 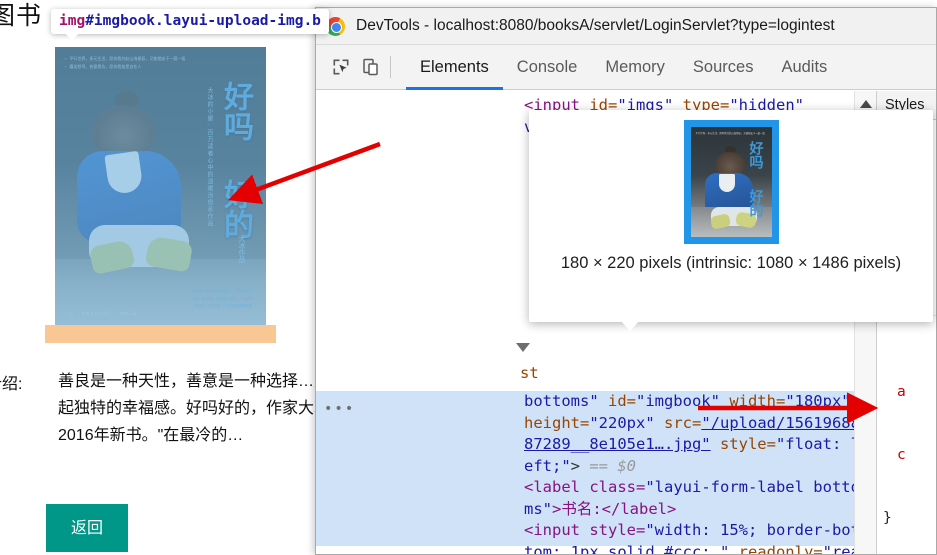 What do you see at coordinates (752, 401) in the screenshot?
I see `dom-sel-attr-width: width=` at bounding box center [752, 401].